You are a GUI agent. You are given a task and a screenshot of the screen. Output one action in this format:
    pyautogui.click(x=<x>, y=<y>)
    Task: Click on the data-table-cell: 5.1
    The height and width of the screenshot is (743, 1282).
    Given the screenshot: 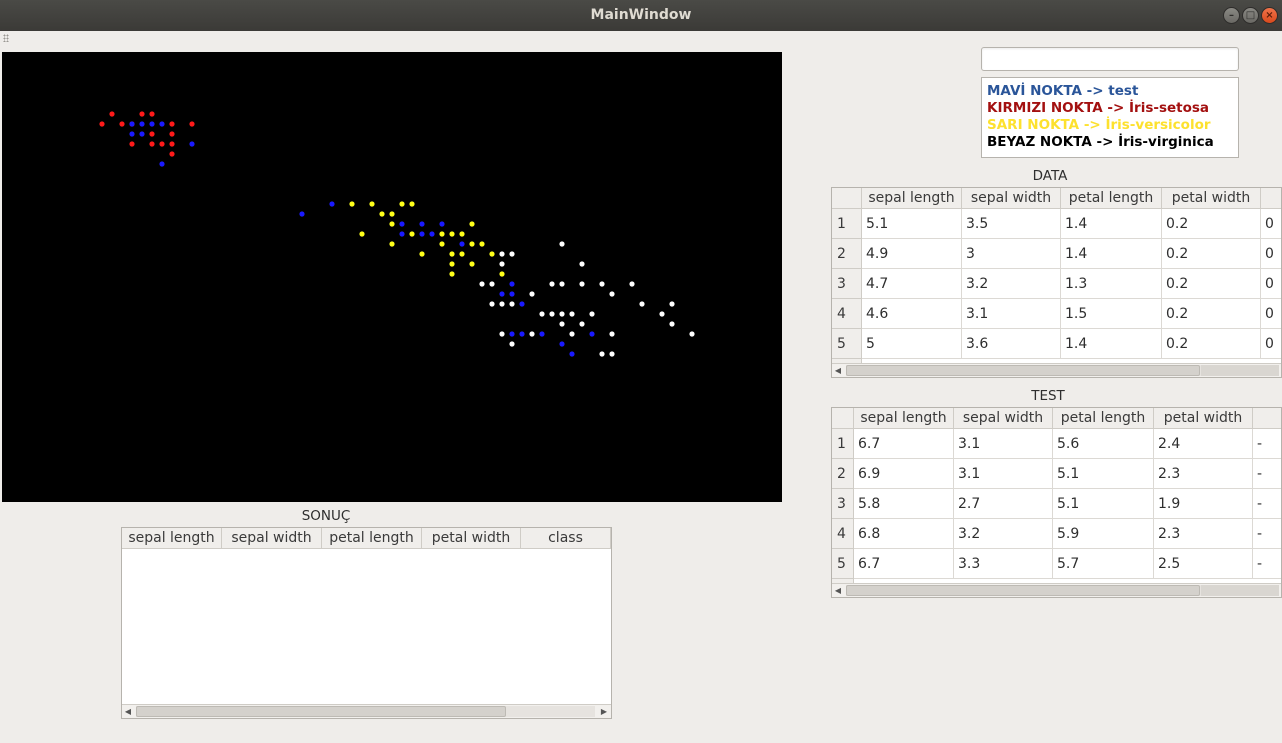 What is the action you would take?
    pyautogui.click(x=912, y=224)
    